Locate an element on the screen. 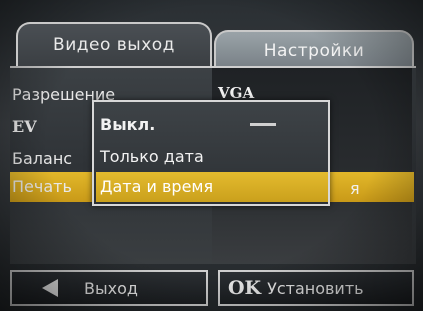 The height and width of the screenshot is (311, 423). option-date-only-label: Только дата is located at coordinates (152, 156).